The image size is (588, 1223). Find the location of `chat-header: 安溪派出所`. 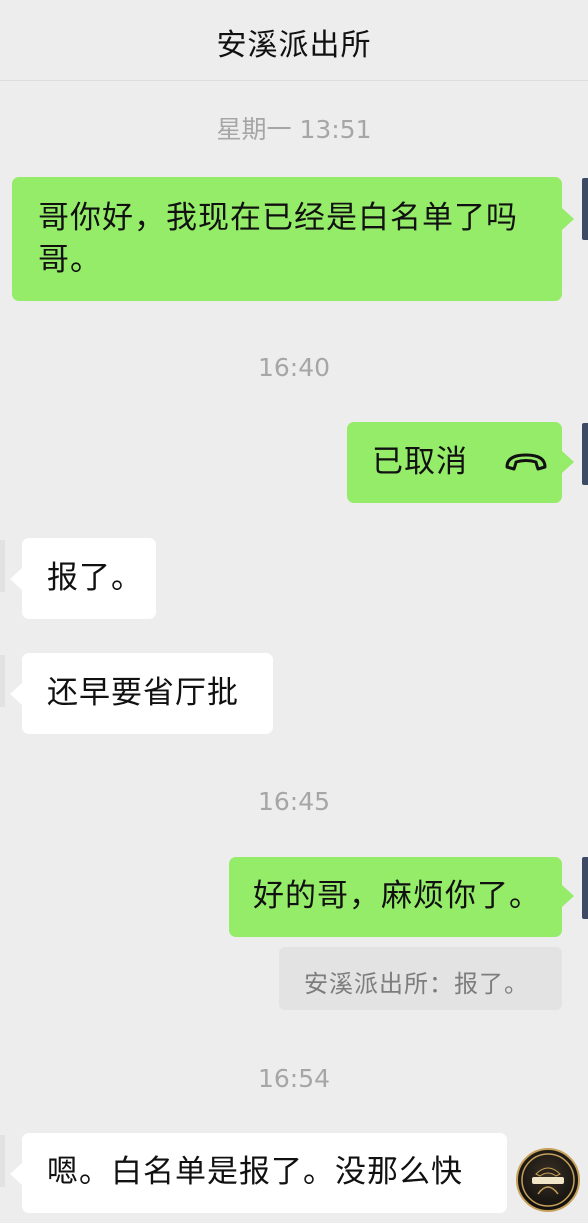

chat-header: 安溪派出所 is located at coordinates (294, 40).